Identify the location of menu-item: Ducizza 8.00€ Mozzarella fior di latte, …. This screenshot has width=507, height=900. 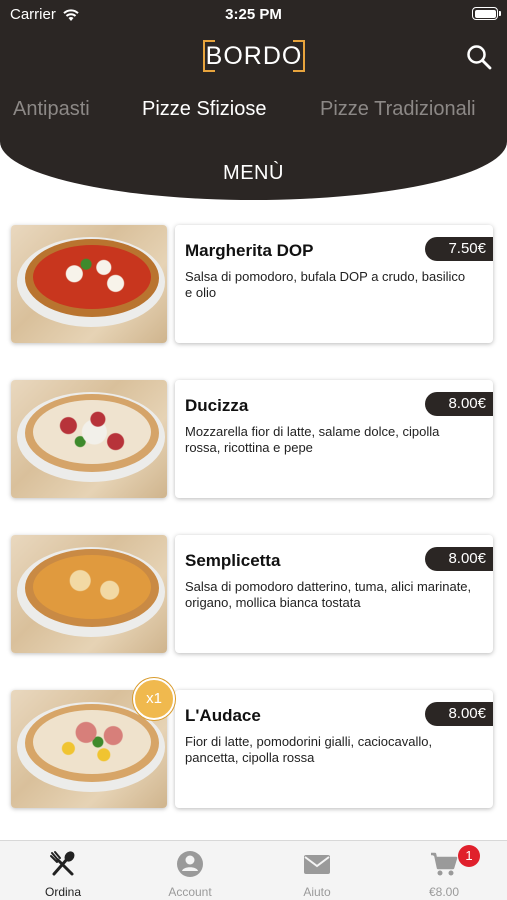
(252, 439).